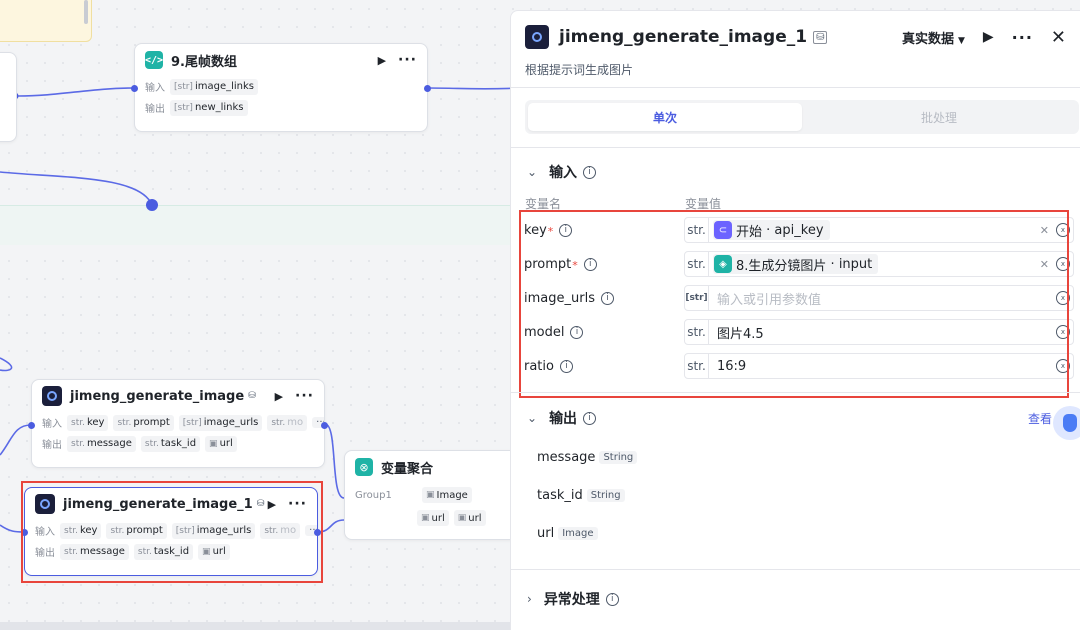  Describe the element at coordinates (170, 443) in the screenshot. I see `output-chip: str. task_id` at that location.